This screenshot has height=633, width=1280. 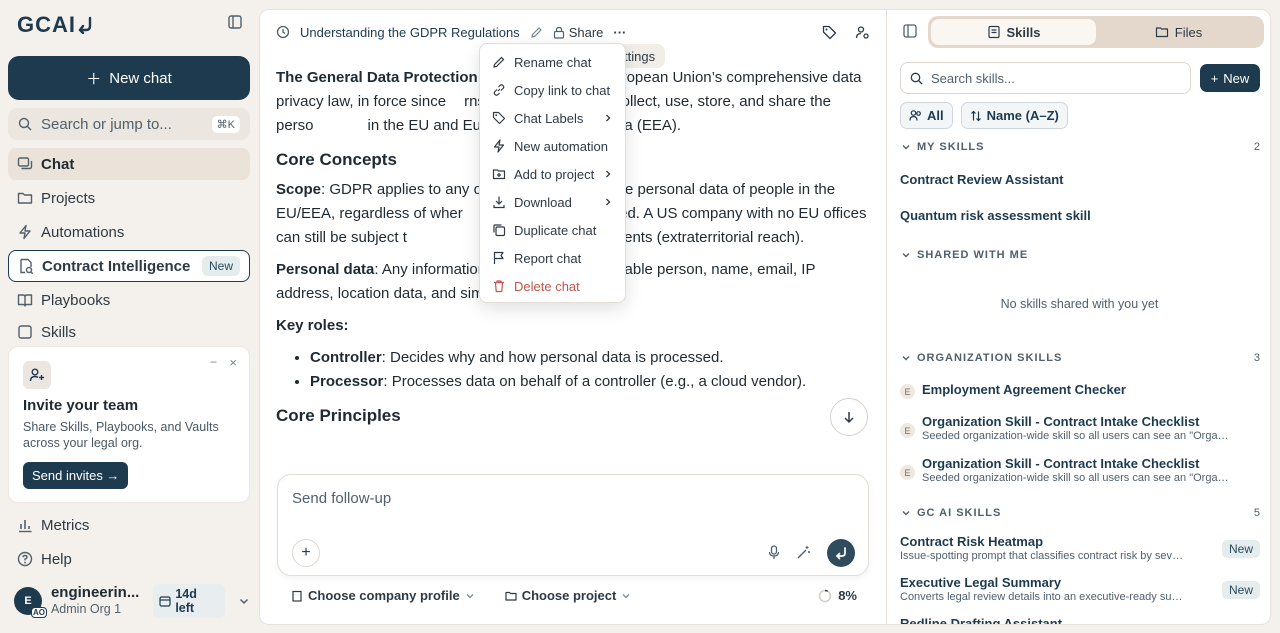 What do you see at coordinates (536, 32) in the screenshot?
I see `edit-title-icon` at bounding box center [536, 32].